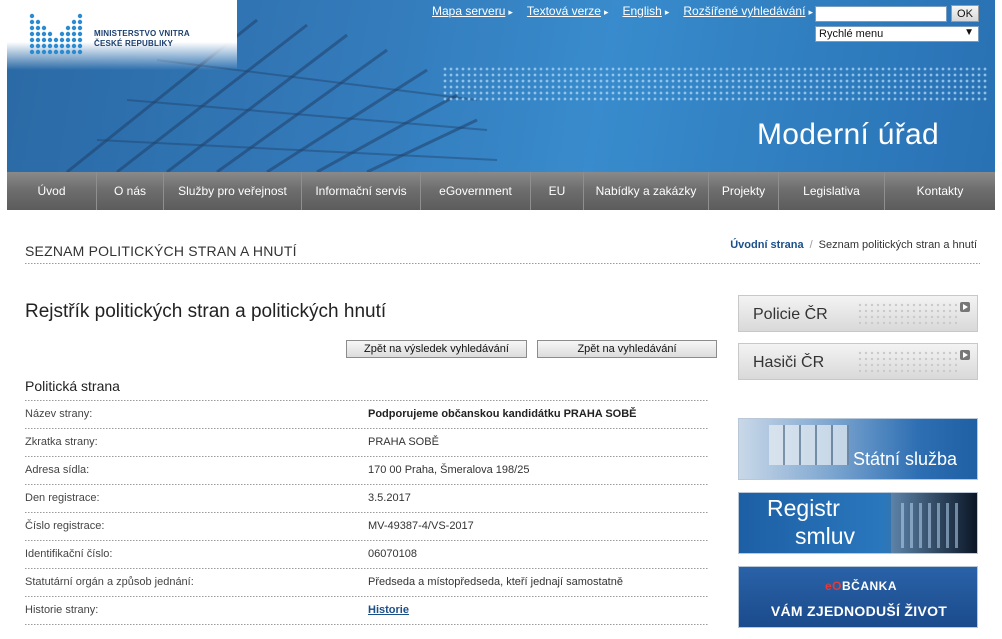  I want to click on row-label: Statutární orgán a způsob jednání:, so click(109, 582).